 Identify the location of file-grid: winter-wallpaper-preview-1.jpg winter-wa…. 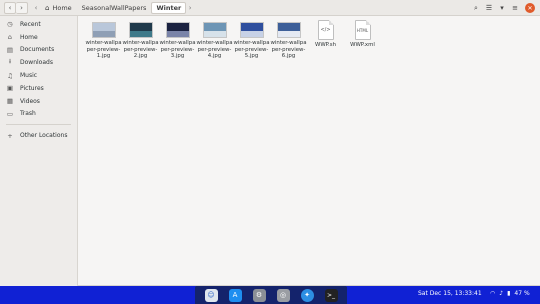
(233, 39).